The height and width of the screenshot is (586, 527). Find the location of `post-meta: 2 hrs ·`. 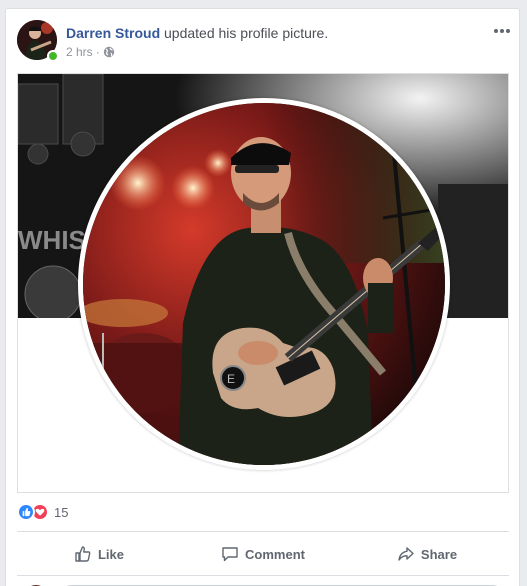

post-meta: 2 hrs · is located at coordinates (90, 52).